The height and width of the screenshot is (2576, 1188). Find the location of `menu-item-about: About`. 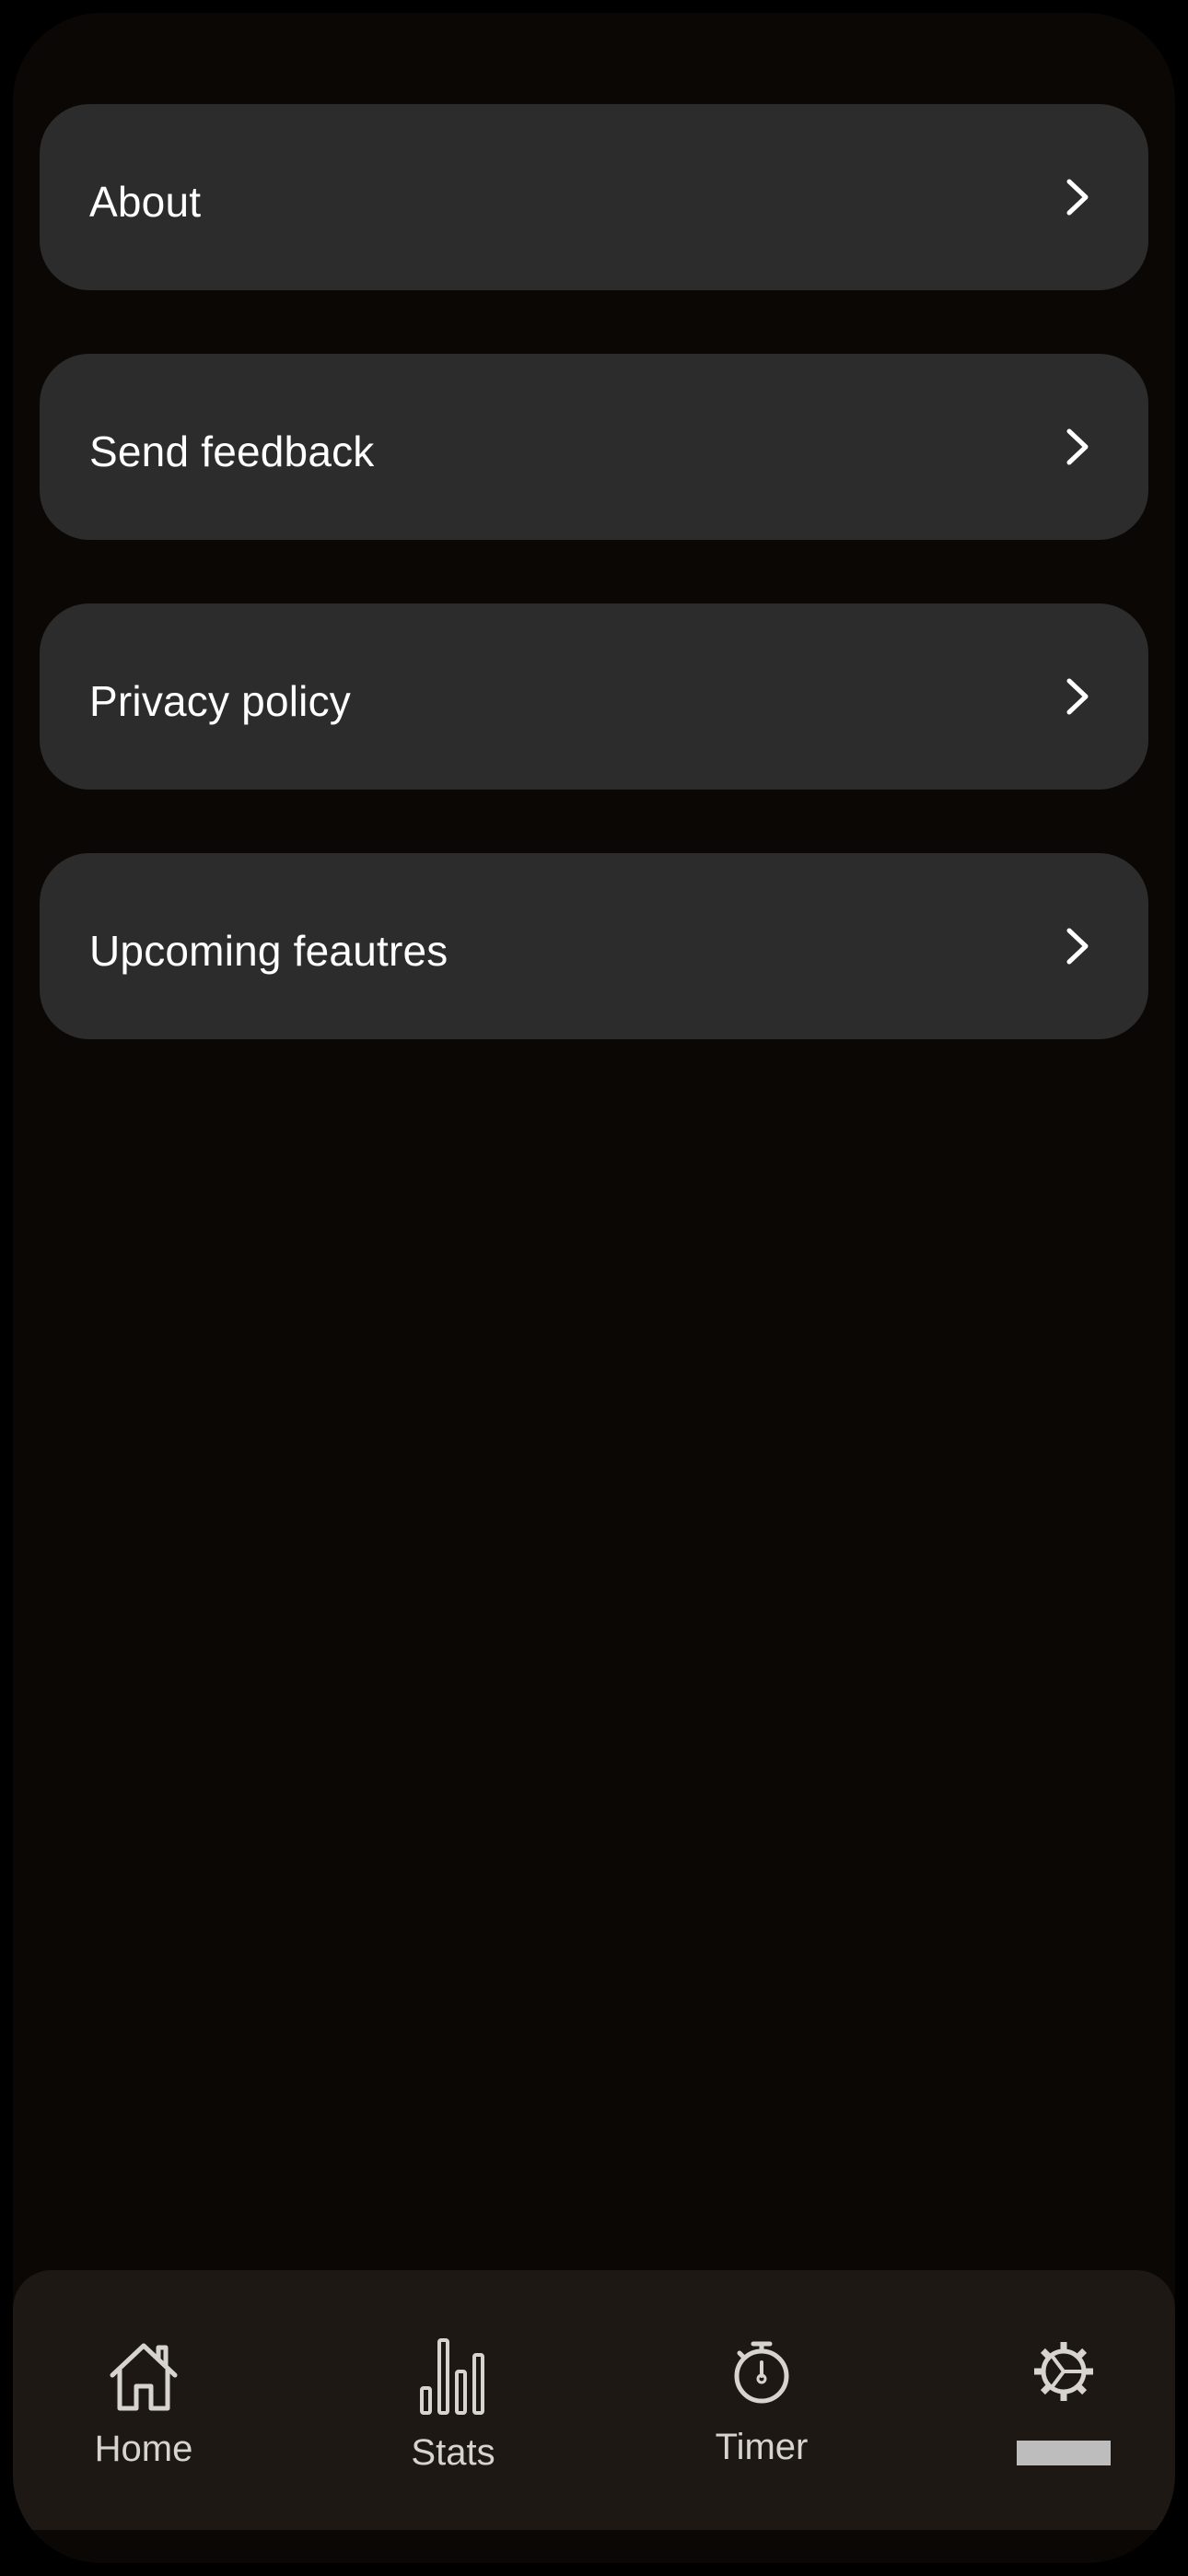

menu-item-about: About is located at coordinates (594, 197).